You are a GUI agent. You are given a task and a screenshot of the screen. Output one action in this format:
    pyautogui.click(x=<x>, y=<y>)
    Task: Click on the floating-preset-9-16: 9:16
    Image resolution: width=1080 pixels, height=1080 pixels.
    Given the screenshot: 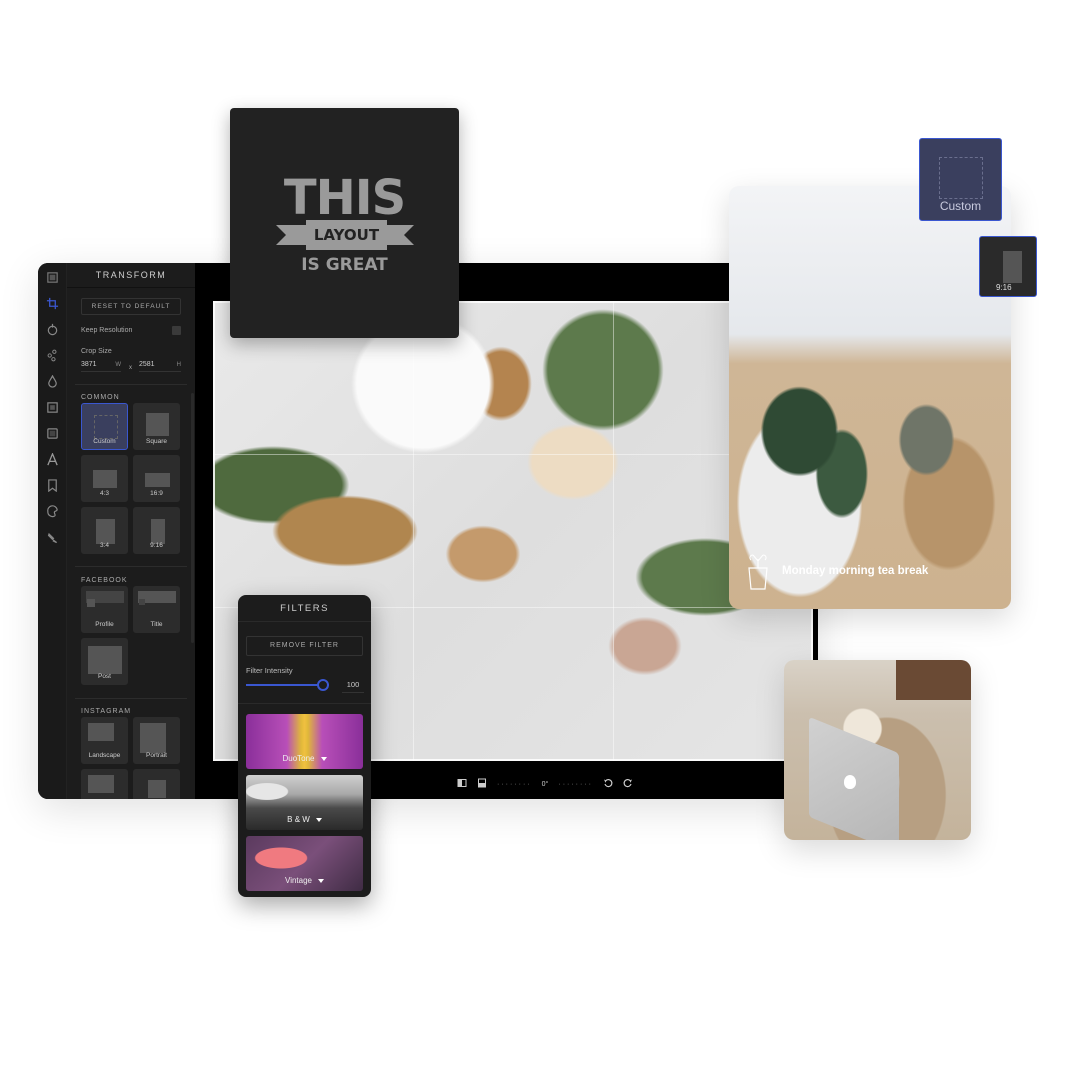 What is the action you would take?
    pyautogui.click(x=1008, y=266)
    